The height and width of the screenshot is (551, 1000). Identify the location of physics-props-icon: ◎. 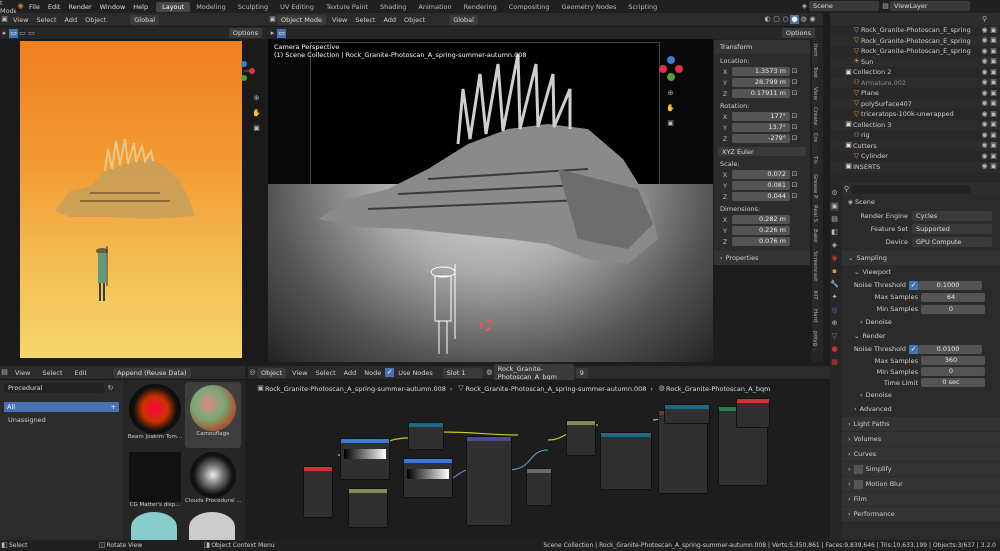
(834, 310).